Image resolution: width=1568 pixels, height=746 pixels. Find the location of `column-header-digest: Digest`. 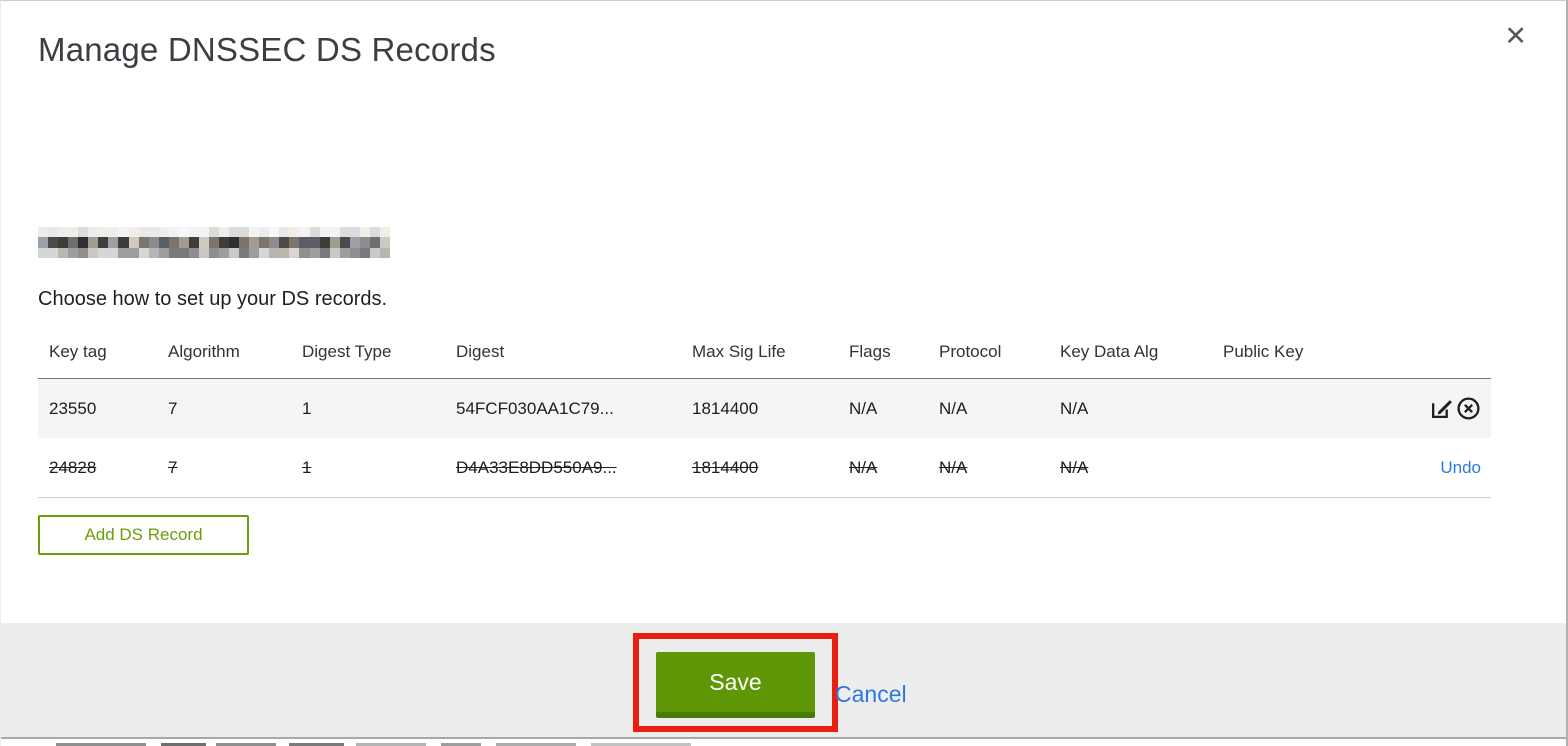

column-header-digest: Digest is located at coordinates (480, 351).